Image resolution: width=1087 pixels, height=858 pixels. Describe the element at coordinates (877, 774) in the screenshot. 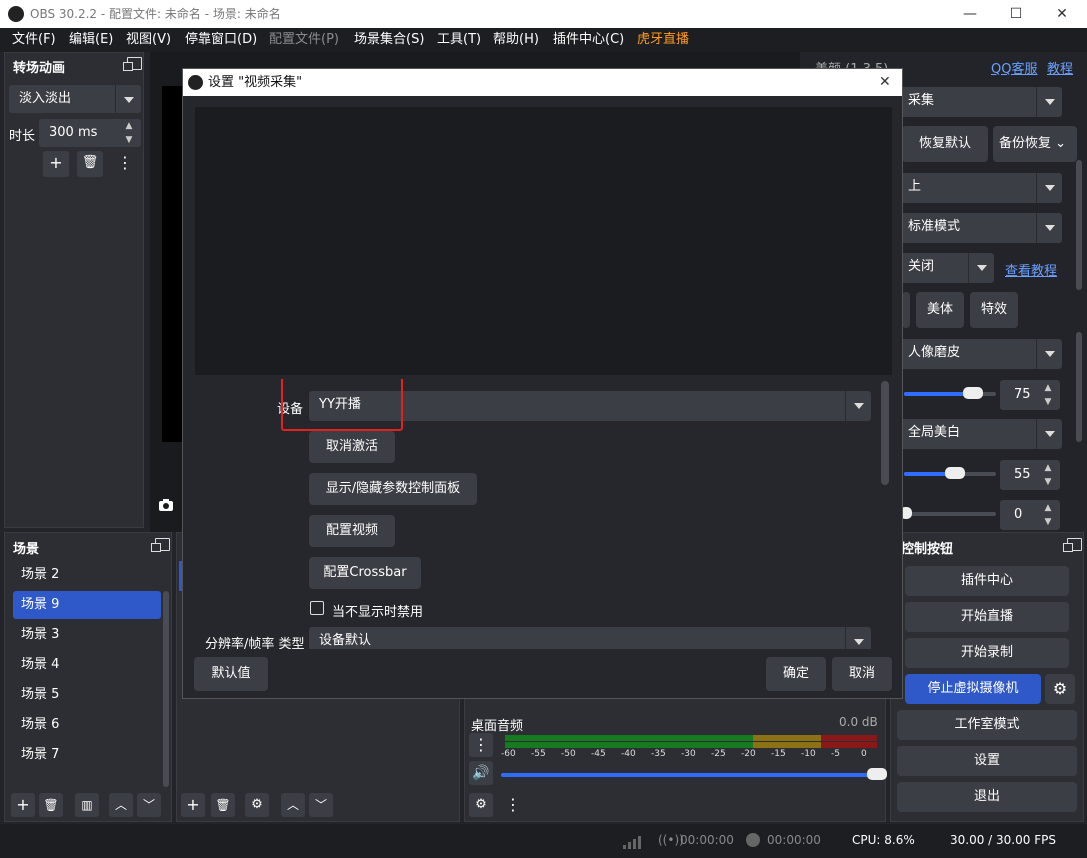

I see `volume-slider-knob` at that location.